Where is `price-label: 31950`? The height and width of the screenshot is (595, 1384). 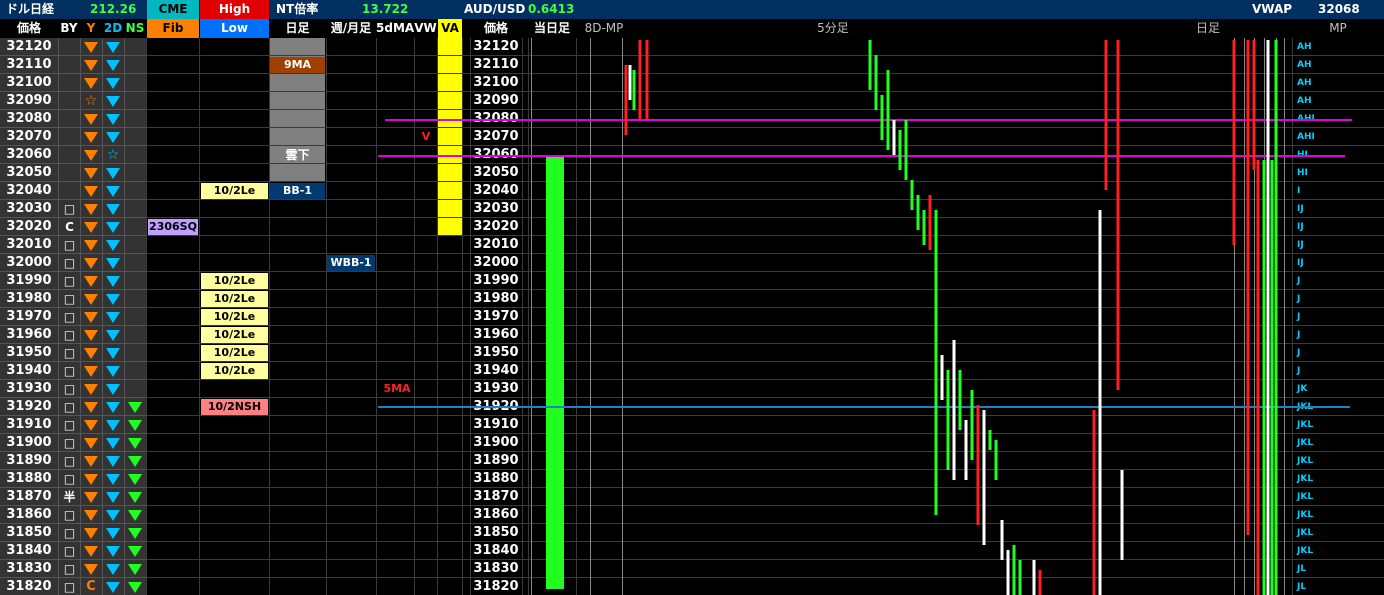 price-label: 31950 is located at coordinates (29, 353).